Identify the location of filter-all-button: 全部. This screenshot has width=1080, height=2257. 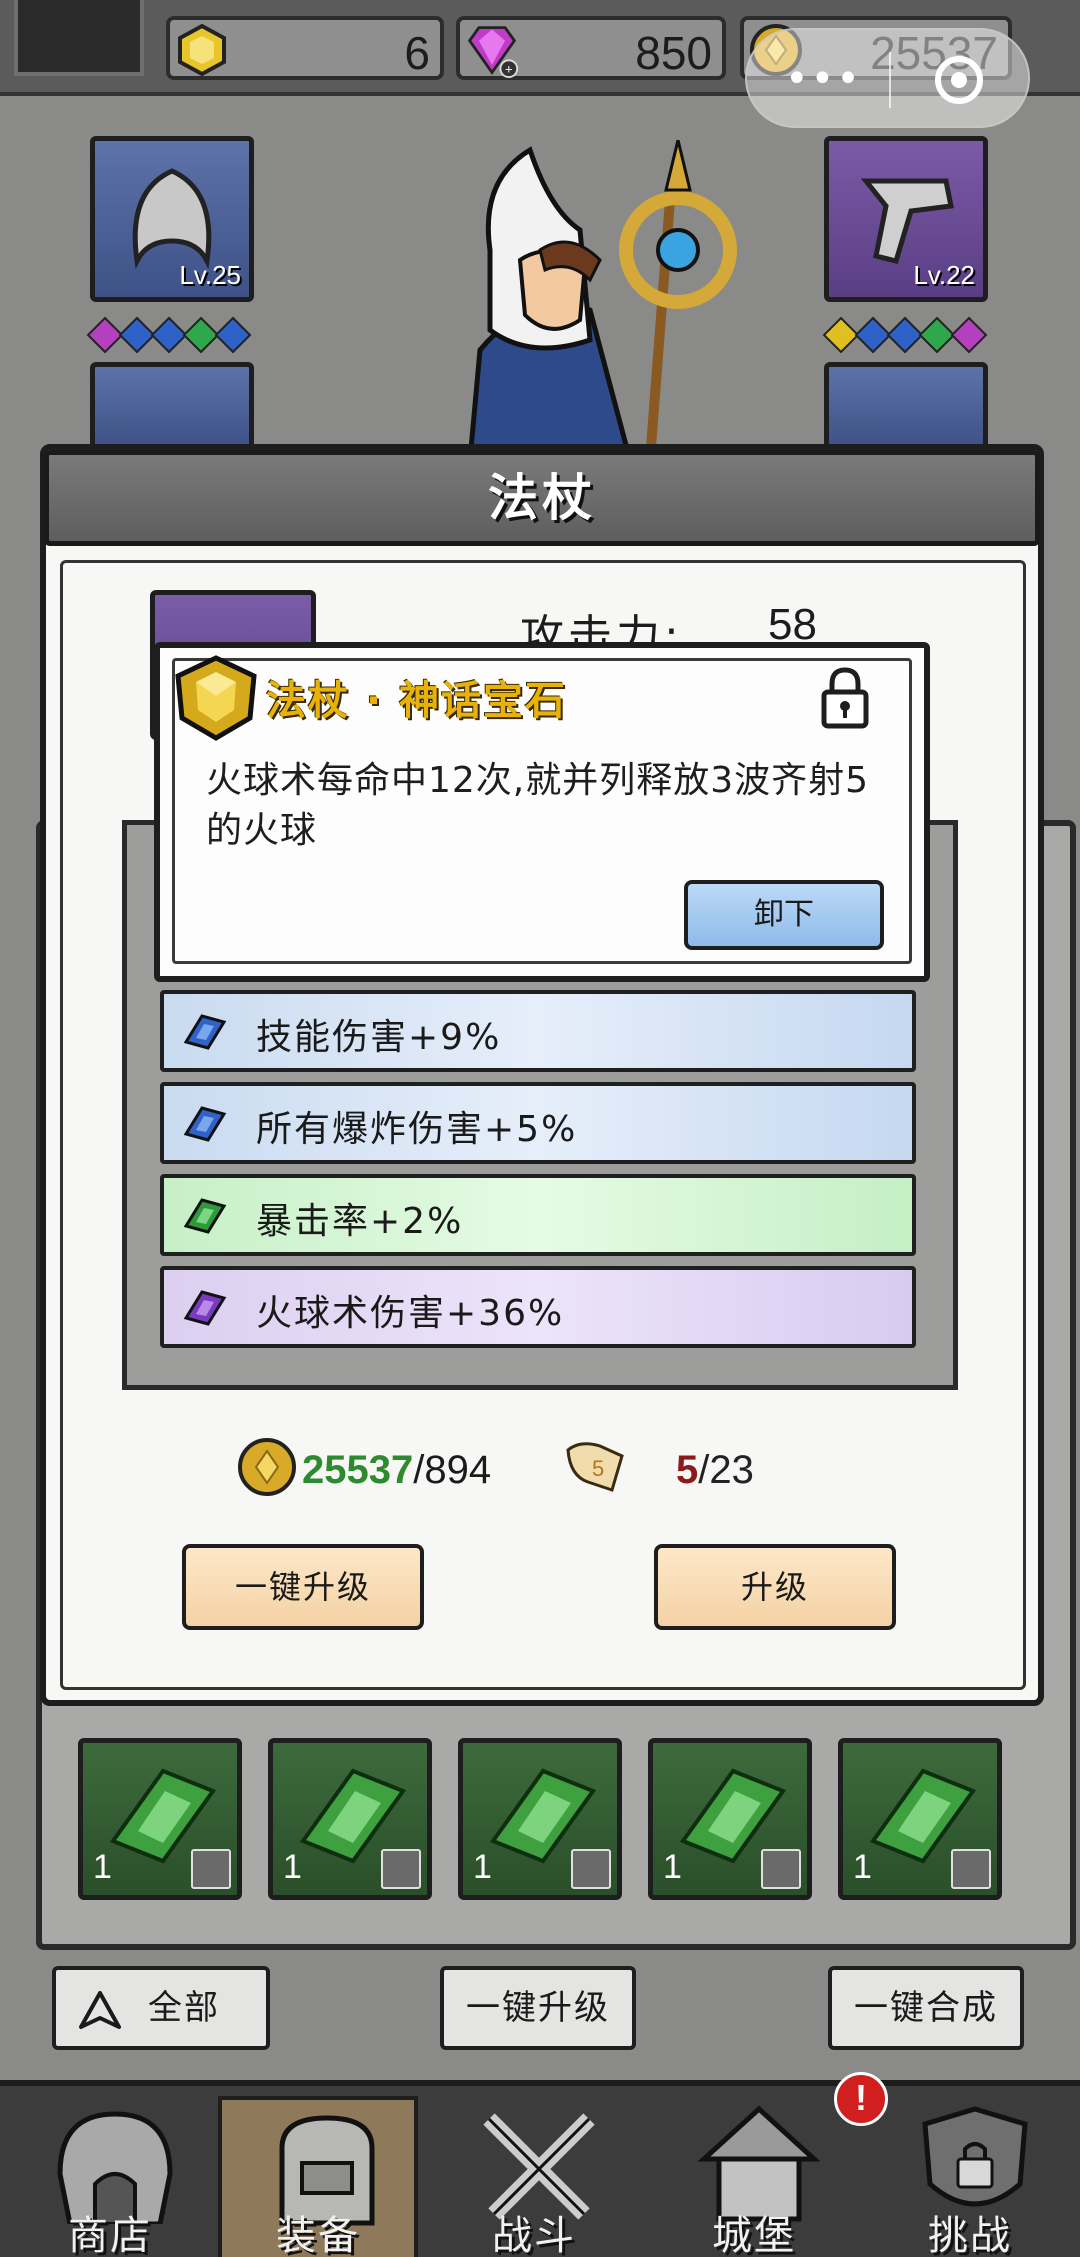
(161, 2008).